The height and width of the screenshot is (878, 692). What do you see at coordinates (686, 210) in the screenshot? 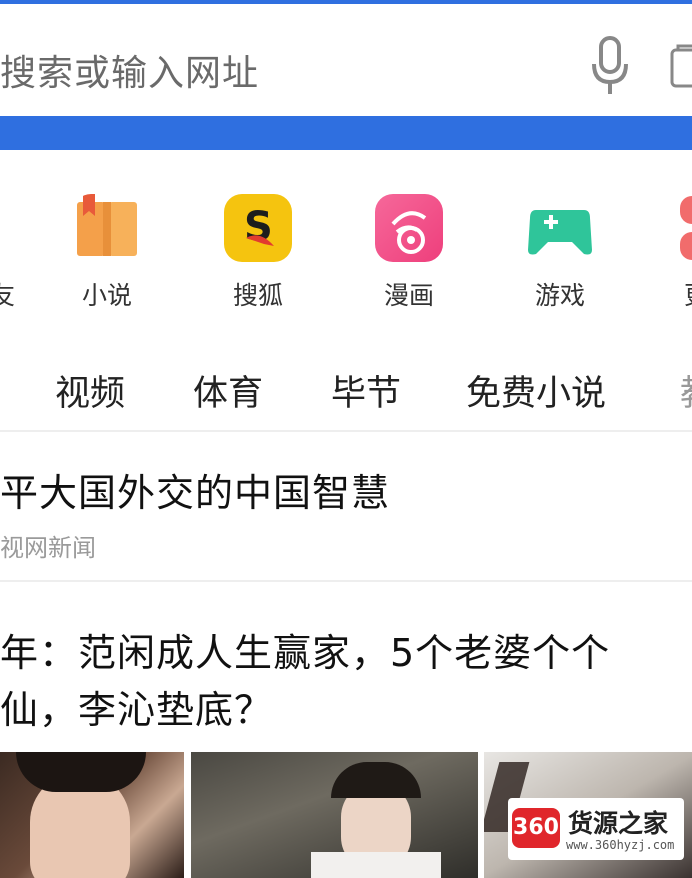
I see `more-icon` at bounding box center [686, 210].